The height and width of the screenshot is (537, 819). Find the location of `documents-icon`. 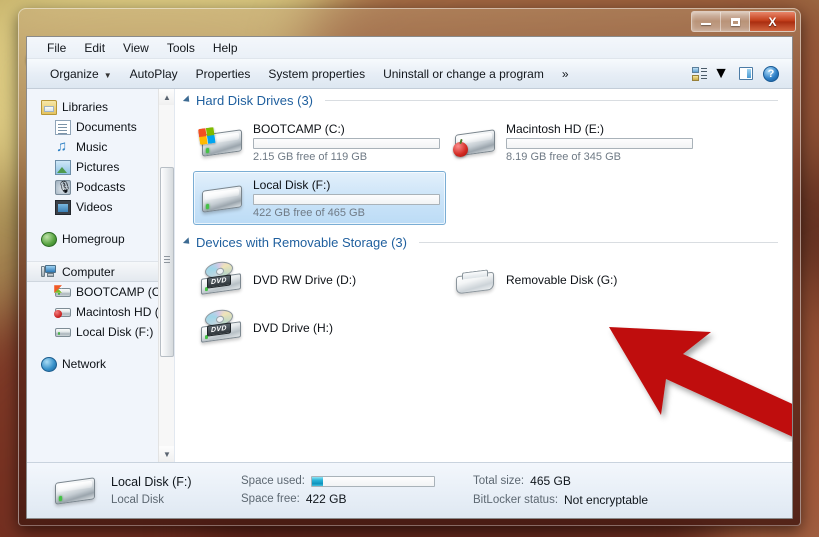

documents-icon is located at coordinates (63, 127).